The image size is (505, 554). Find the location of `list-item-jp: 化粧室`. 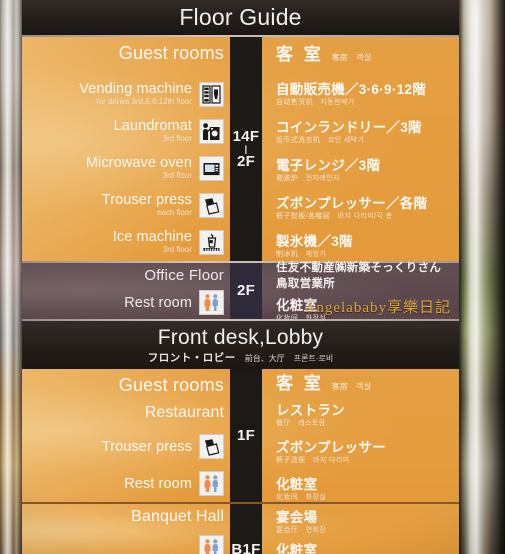

list-item-jp: 化粧室 is located at coordinates (367, 548).